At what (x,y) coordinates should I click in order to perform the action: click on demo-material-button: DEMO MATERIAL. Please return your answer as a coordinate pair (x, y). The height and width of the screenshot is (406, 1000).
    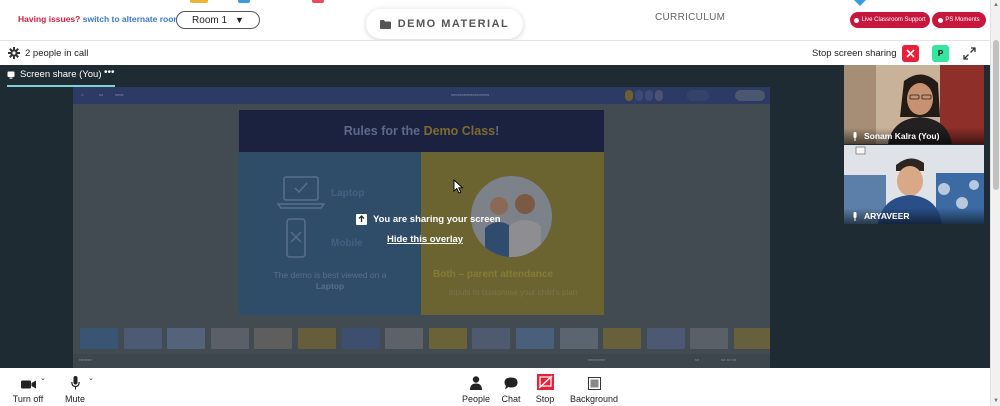
    Looking at the image, I should click on (444, 24).